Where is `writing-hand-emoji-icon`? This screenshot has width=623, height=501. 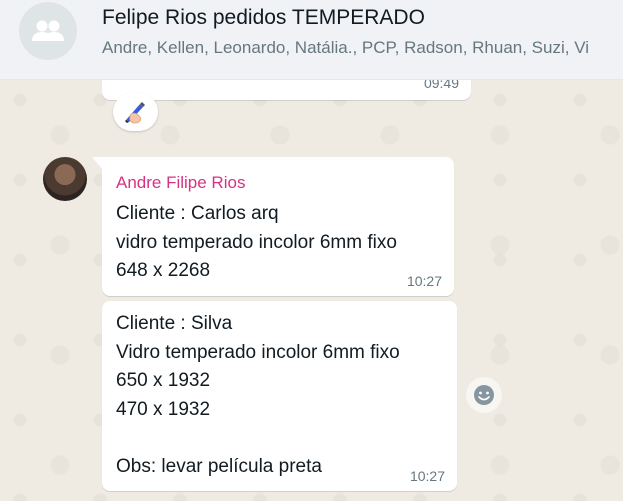
writing-hand-emoji-icon is located at coordinates (134, 113).